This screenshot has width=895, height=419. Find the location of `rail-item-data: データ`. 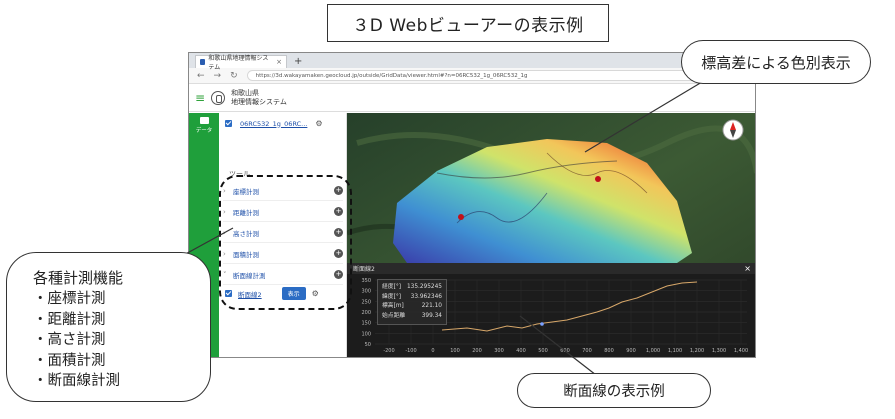

rail-item-data: データ is located at coordinates (204, 125).